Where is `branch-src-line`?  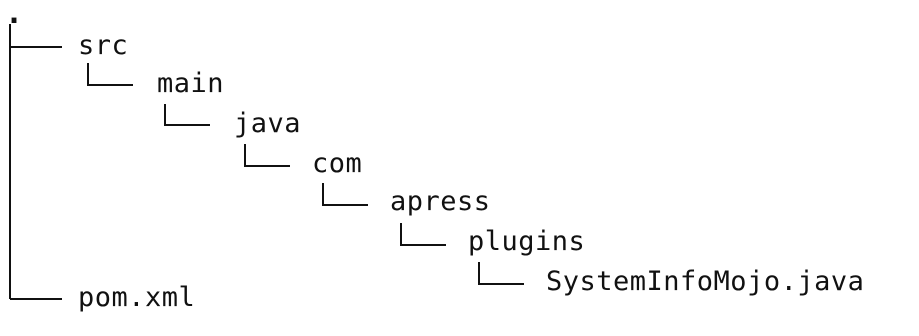 branch-src-line is located at coordinates (36, 47).